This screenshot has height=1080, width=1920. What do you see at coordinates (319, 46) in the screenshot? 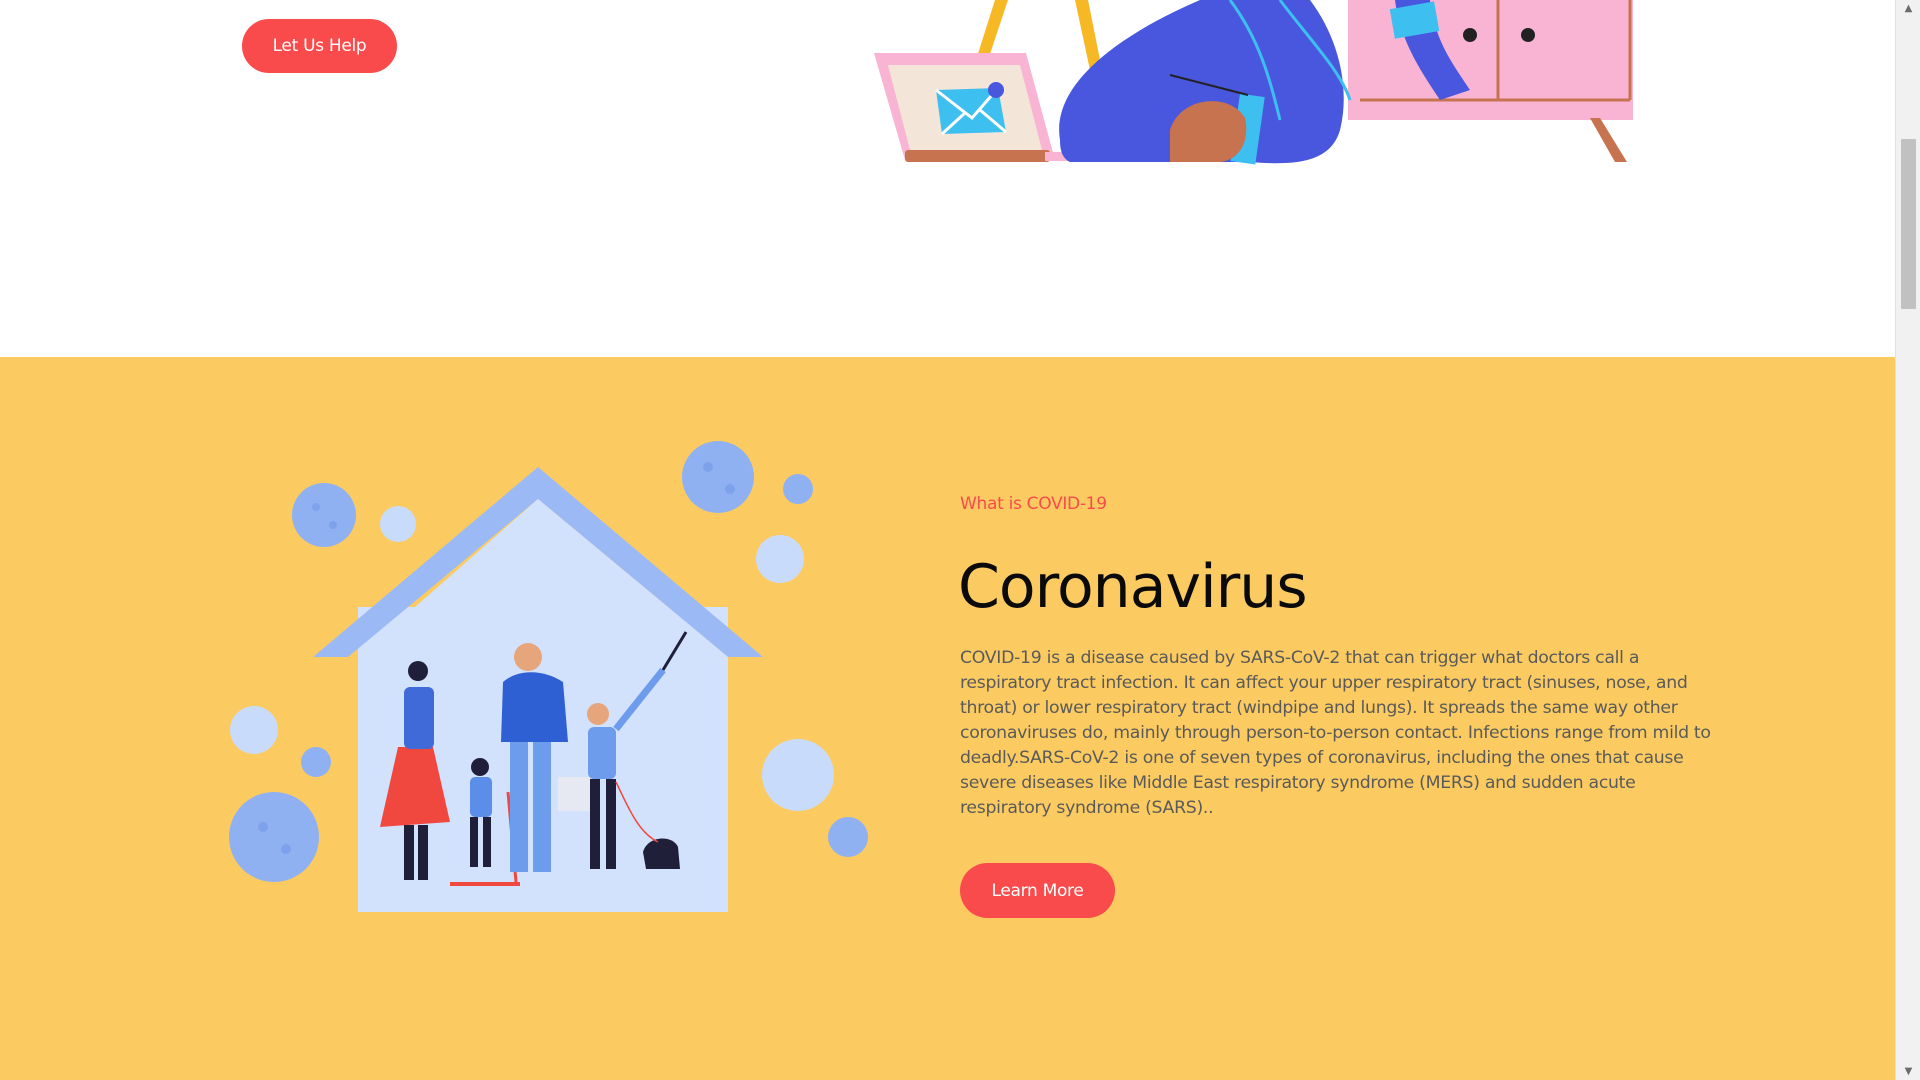
I see `let-us-help-button: Let Us Help` at bounding box center [319, 46].